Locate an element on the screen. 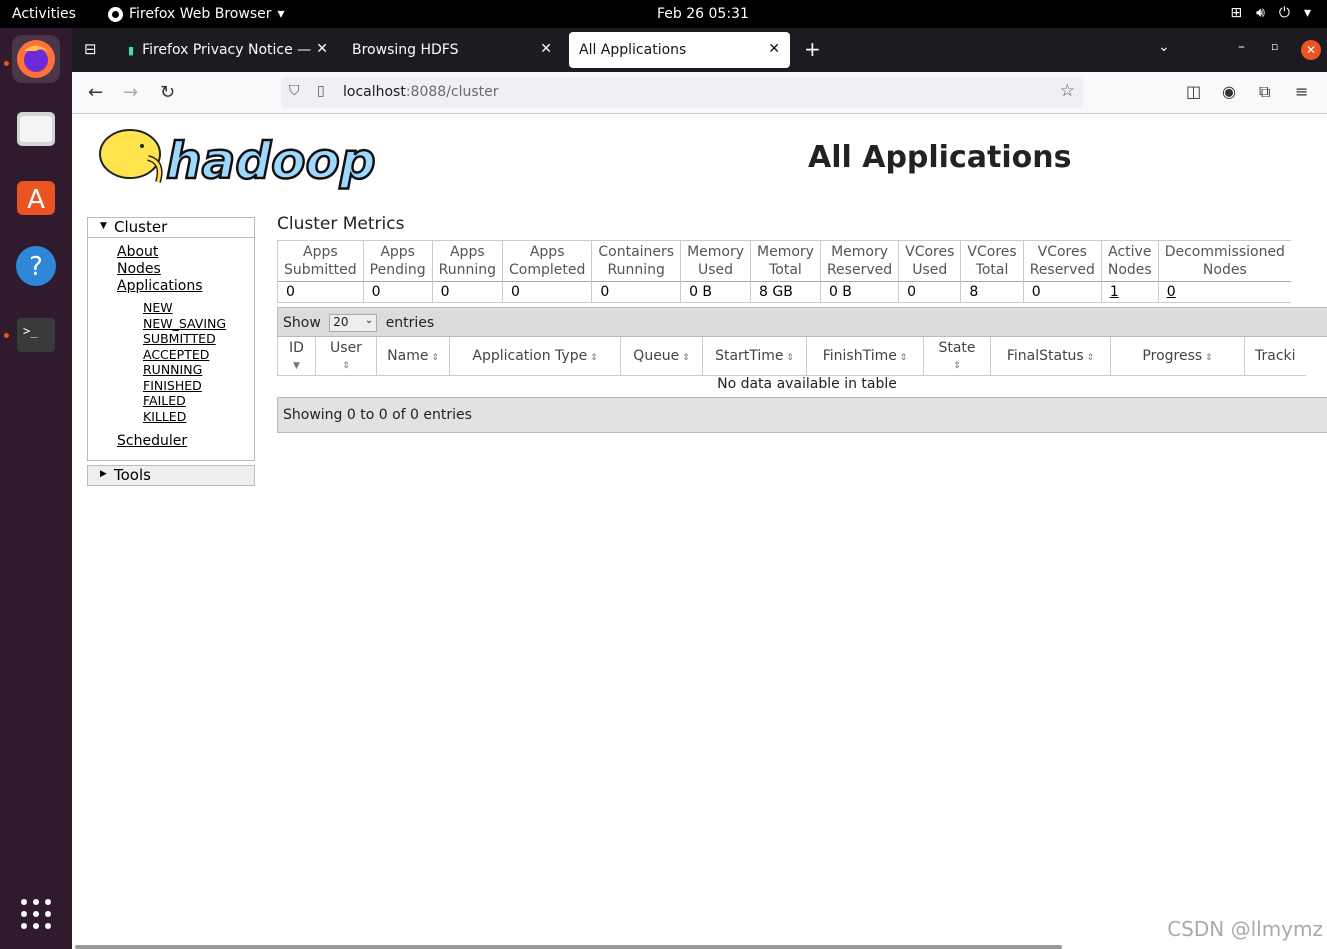 The image size is (1327, 949). system-tray: ⊞ 🔊︎ ⏻ ▾ is located at coordinates (1270, 13).